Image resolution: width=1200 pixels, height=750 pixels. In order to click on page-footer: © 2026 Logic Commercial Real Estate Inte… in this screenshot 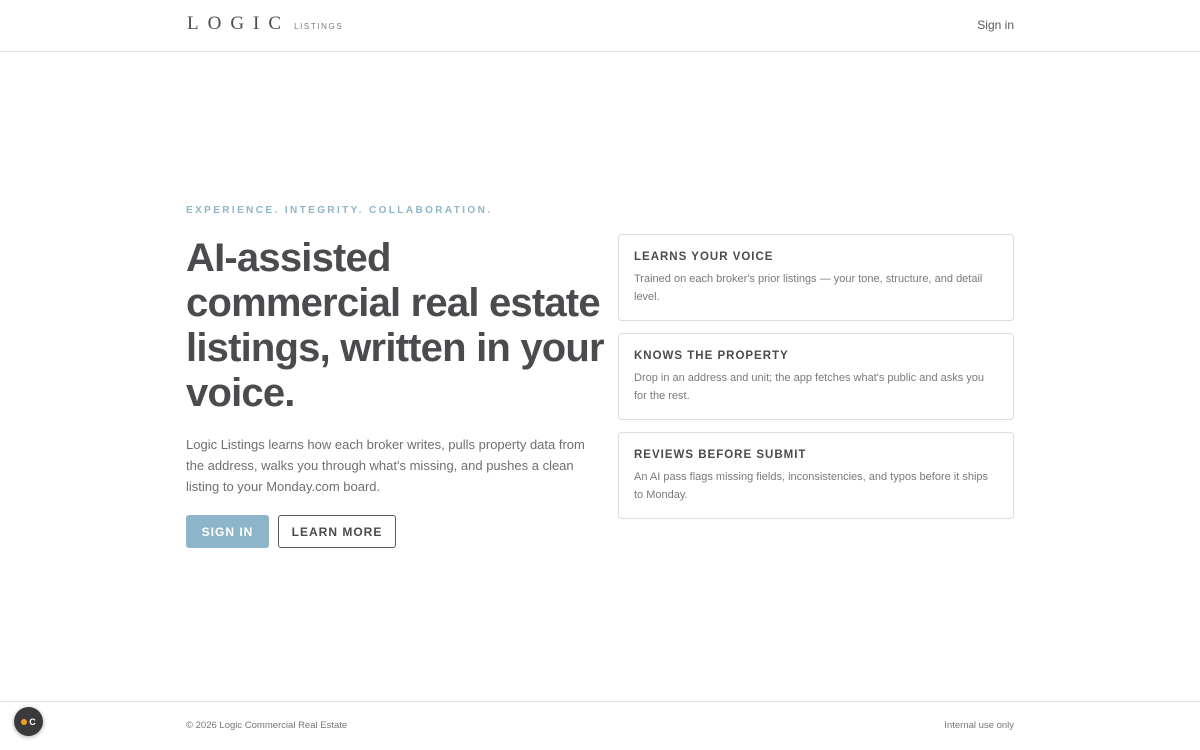, I will do `click(600, 725)`.